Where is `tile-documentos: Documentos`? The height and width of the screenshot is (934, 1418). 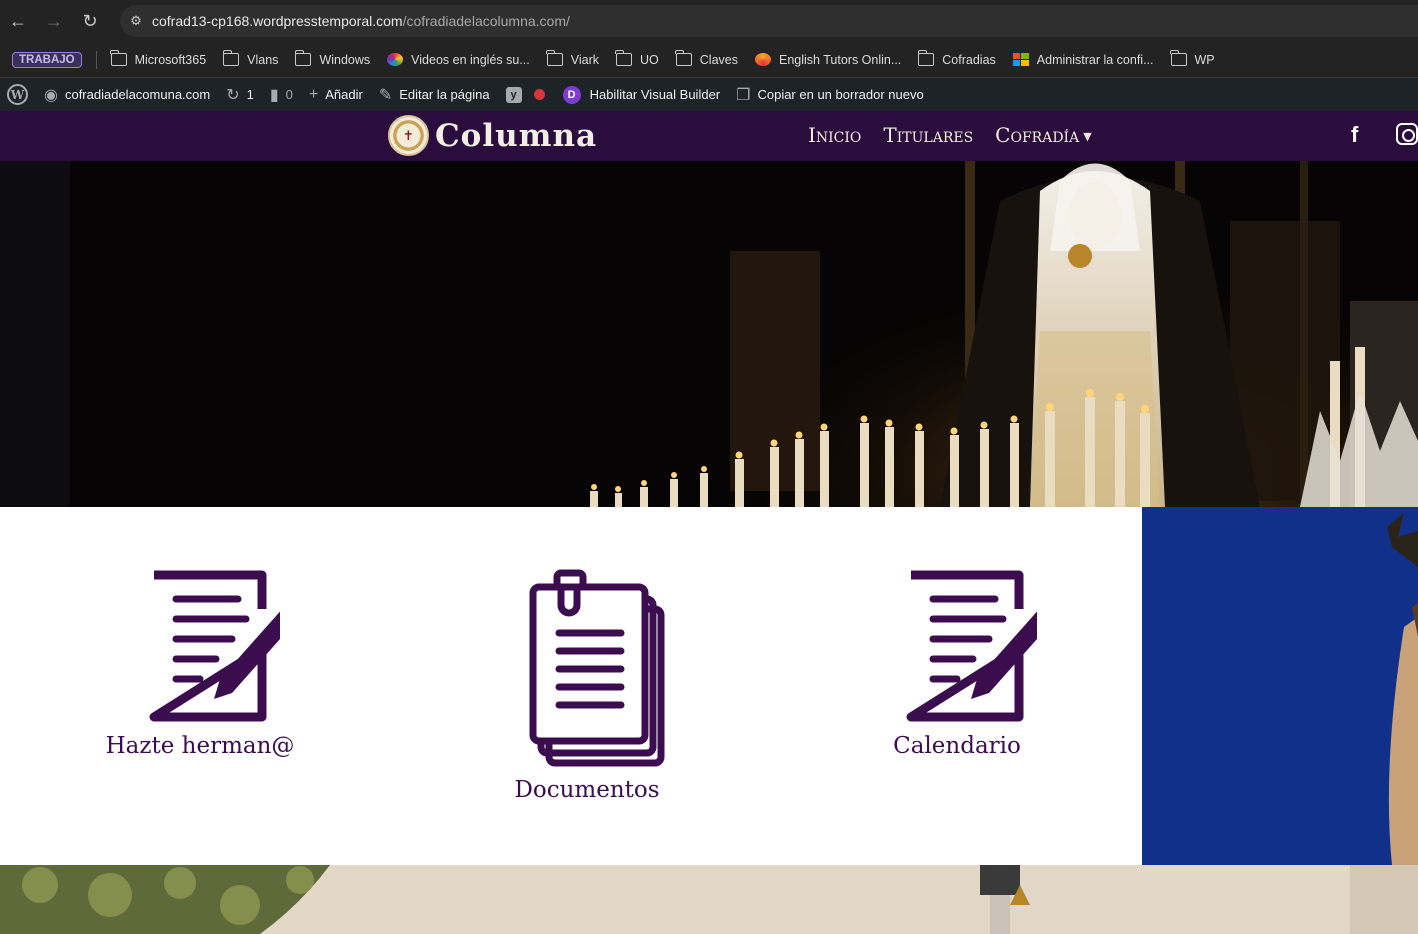 tile-documentos: Documentos is located at coordinates (587, 686).